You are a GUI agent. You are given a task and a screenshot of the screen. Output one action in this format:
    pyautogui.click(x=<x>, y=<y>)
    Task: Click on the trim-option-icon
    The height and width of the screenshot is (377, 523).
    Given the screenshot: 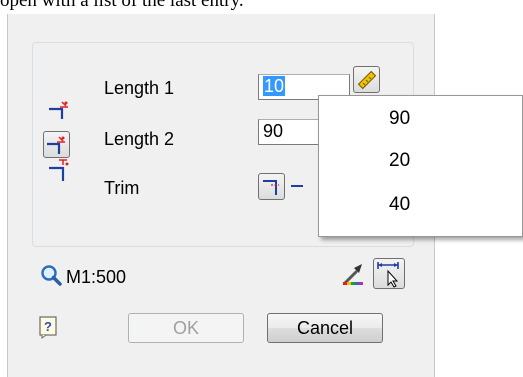 What is the action you would take?
    pyautogui.click(x=271, y=187)
    